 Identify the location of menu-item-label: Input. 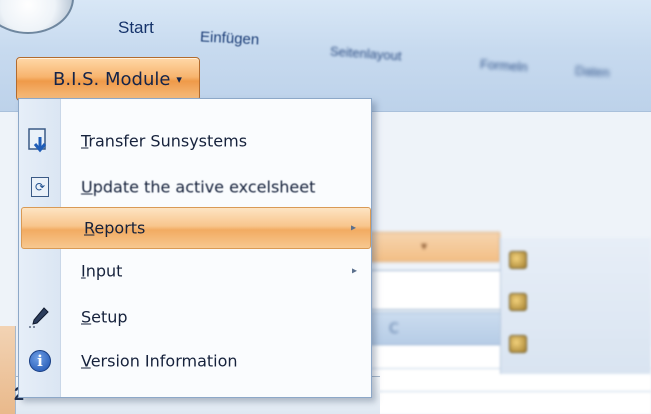
(102, 271).